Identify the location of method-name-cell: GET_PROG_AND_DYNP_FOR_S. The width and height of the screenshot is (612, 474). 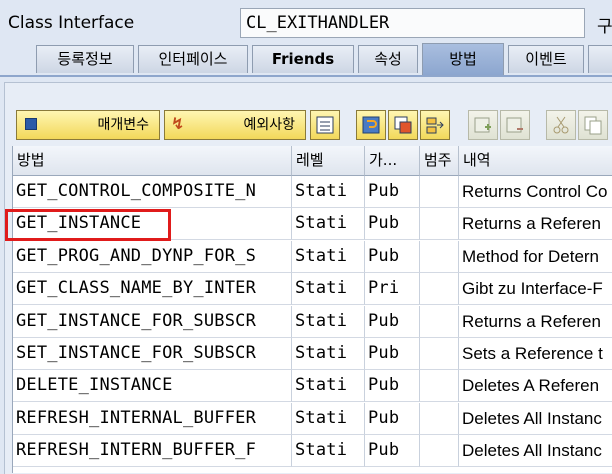
(152, 256).